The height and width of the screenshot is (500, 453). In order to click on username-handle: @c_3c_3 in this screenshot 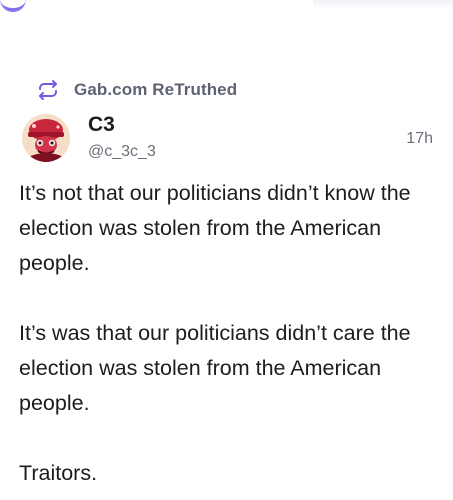, I will do `click(122, 152)`.